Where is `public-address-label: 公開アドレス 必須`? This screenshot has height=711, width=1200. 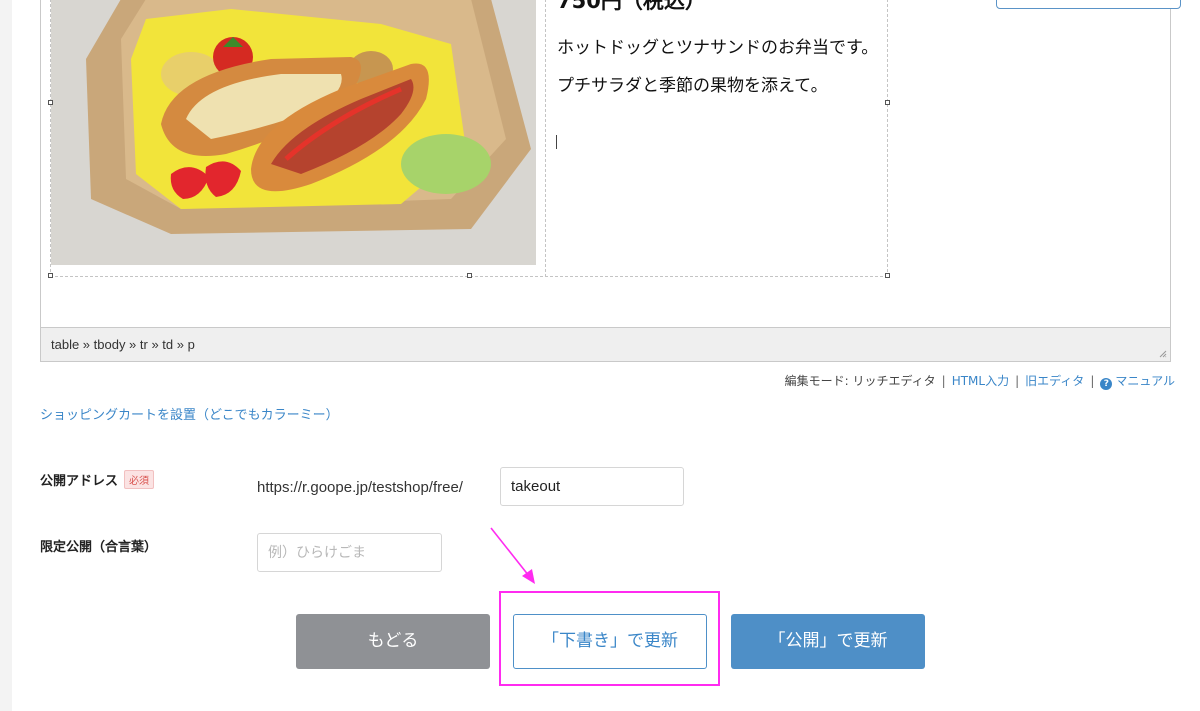
public-address-label: 公開アドレス 必須 is located at coordinates (97, 479).